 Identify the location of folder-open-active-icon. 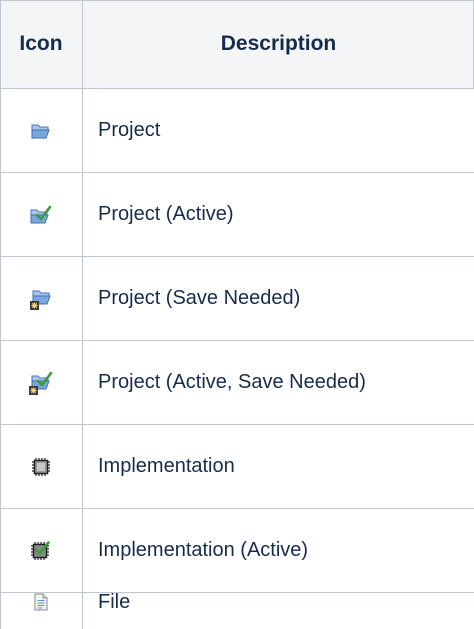
(41, 215).